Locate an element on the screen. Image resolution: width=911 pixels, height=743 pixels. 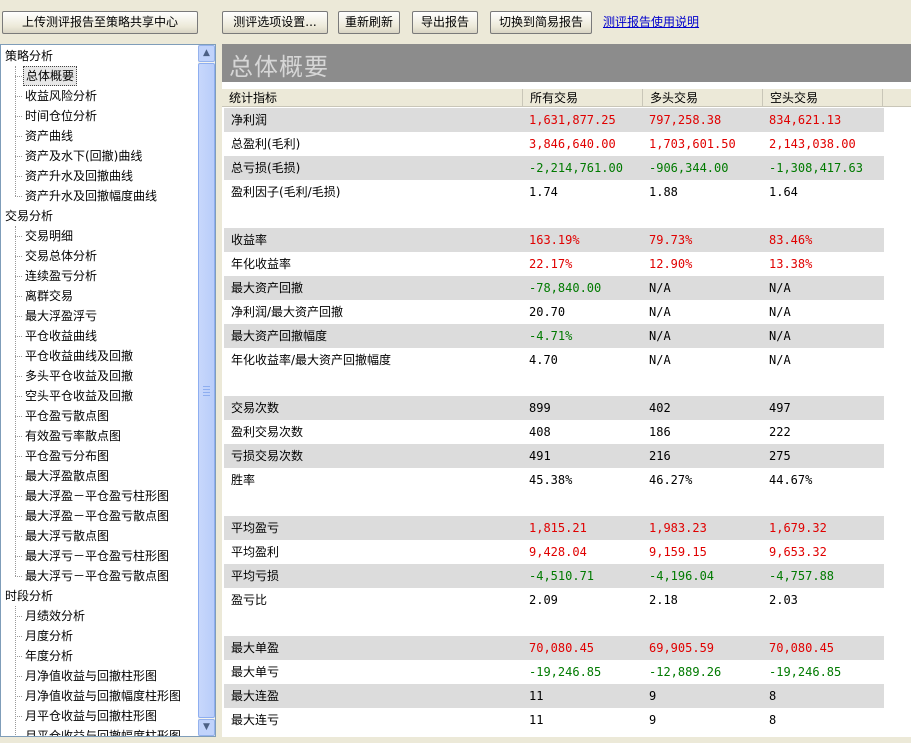
metric-label: 平均盈利 is located at coordinates (255, 552).